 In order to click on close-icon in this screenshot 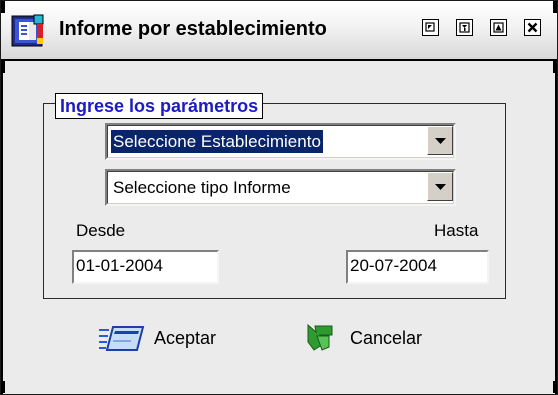, I will do `click(532, 27)`.